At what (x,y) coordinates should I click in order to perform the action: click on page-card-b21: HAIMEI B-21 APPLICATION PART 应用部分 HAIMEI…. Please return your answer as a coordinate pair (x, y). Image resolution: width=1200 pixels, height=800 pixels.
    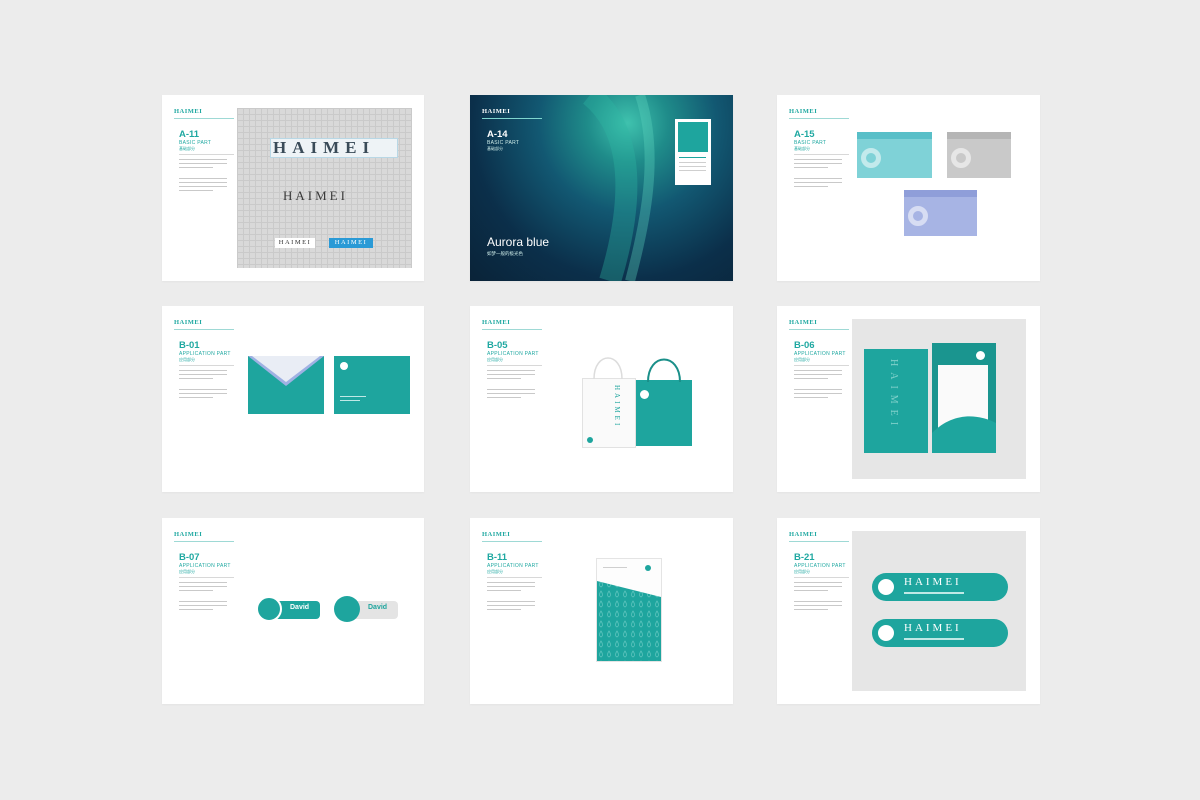
    Looking at the image, I should click on (908, 611).